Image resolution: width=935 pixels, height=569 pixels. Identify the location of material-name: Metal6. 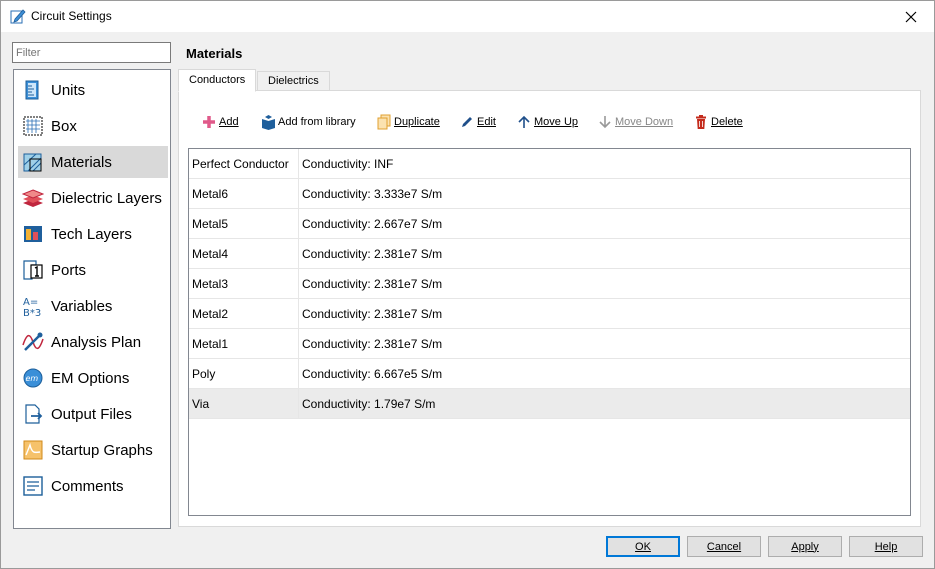
(244, 194).